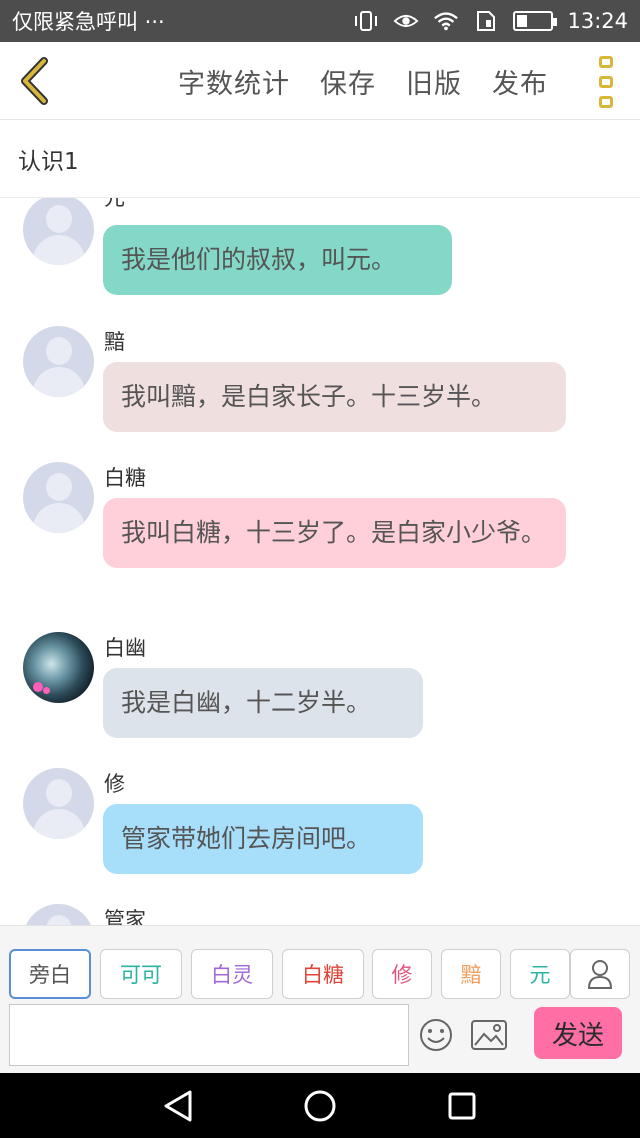 The width and height of the screenshot is (640, 1138). I want to click on speaker-name: 元, so click(114, 204).